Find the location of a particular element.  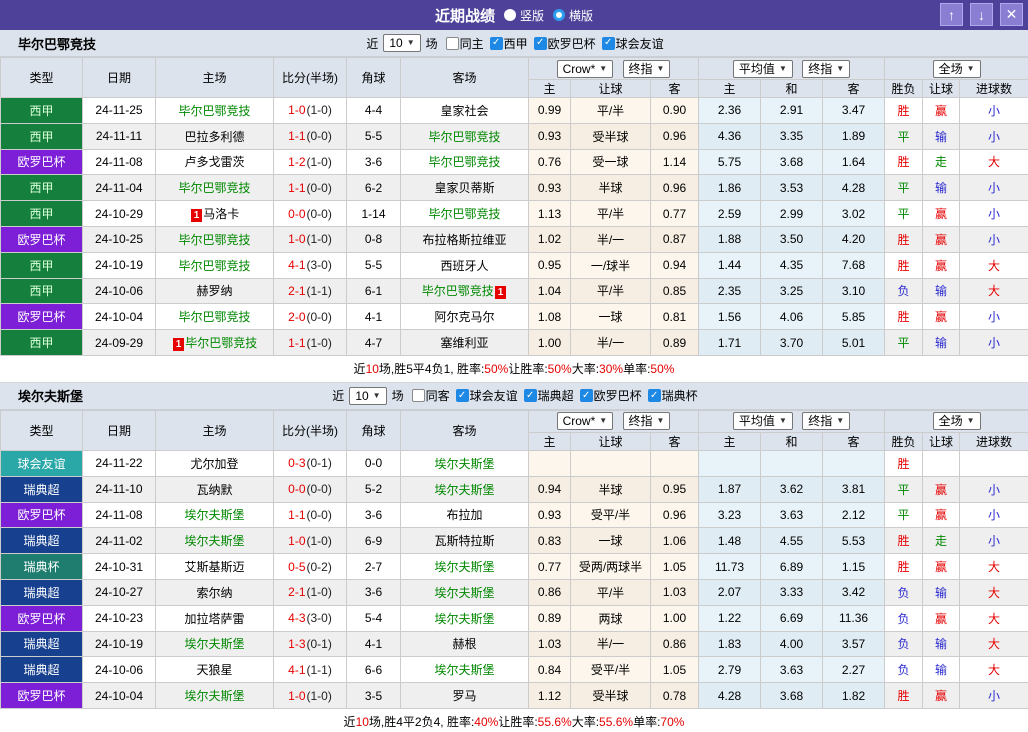

close-button: ✕ is located at coordinates (1011, 14).